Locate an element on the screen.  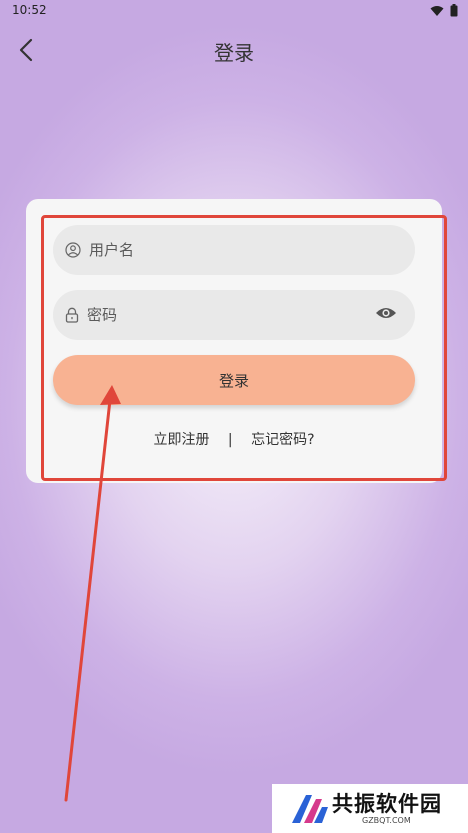
brand-logo-icon is located at coordinates (310, 809).